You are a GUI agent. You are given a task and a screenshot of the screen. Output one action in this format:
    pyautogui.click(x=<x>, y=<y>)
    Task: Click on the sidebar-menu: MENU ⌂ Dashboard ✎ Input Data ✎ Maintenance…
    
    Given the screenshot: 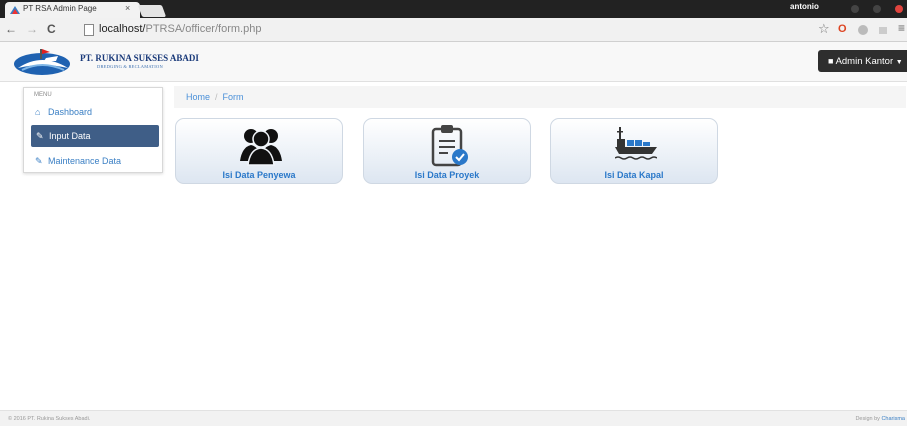 What is the action you would take?
    pyautogui.click(x=93, y=130)
    